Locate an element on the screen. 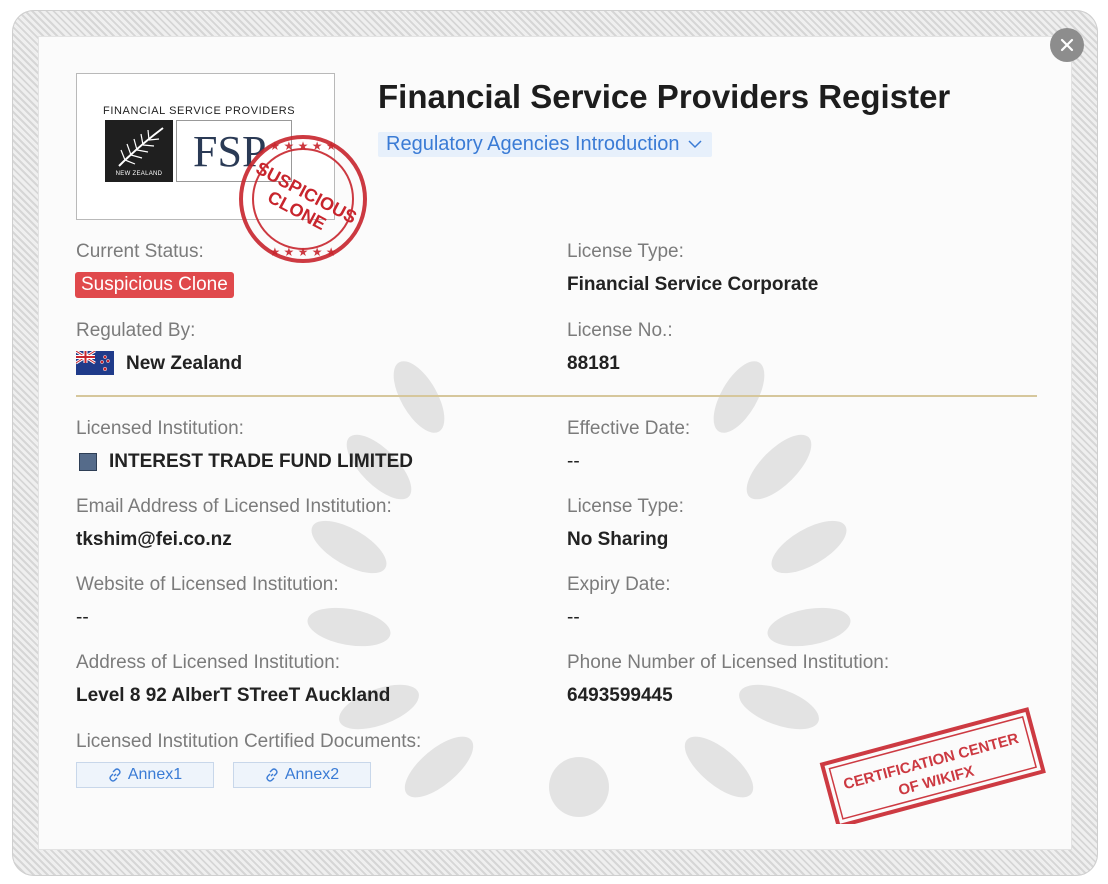 The height and width of the screenshot is (884, 1108). regulated-by-label: Regulated By: is located at coordinates (136, 330).